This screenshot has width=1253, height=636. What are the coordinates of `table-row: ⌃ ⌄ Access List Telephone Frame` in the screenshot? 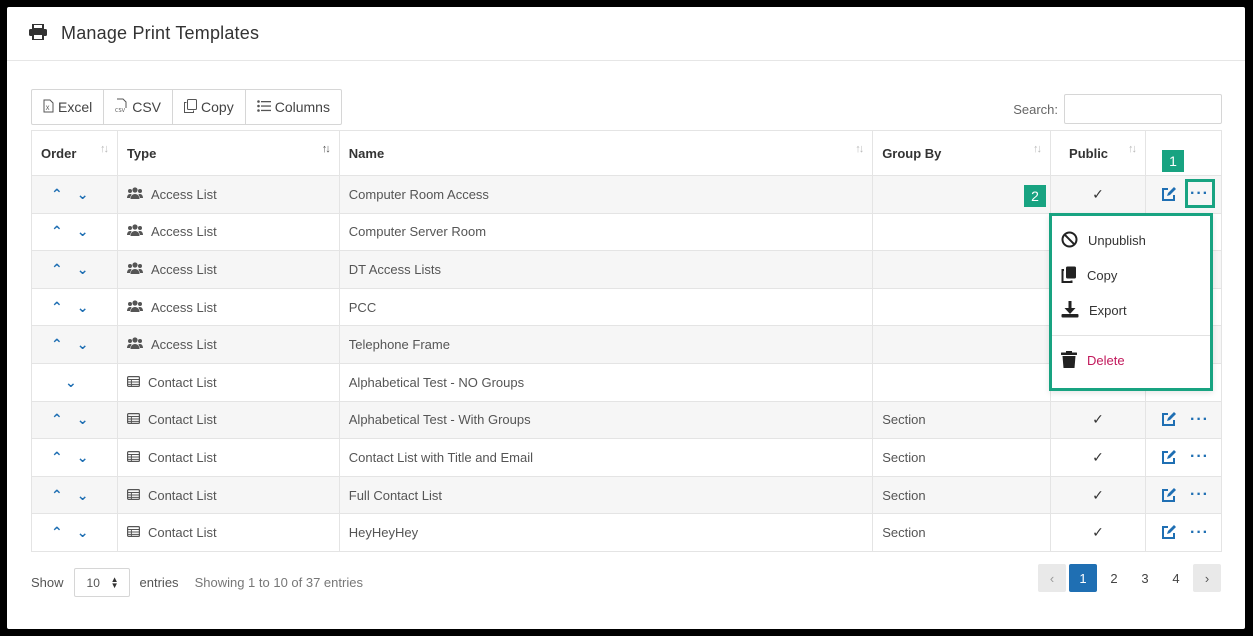 It's located at (627, 344).